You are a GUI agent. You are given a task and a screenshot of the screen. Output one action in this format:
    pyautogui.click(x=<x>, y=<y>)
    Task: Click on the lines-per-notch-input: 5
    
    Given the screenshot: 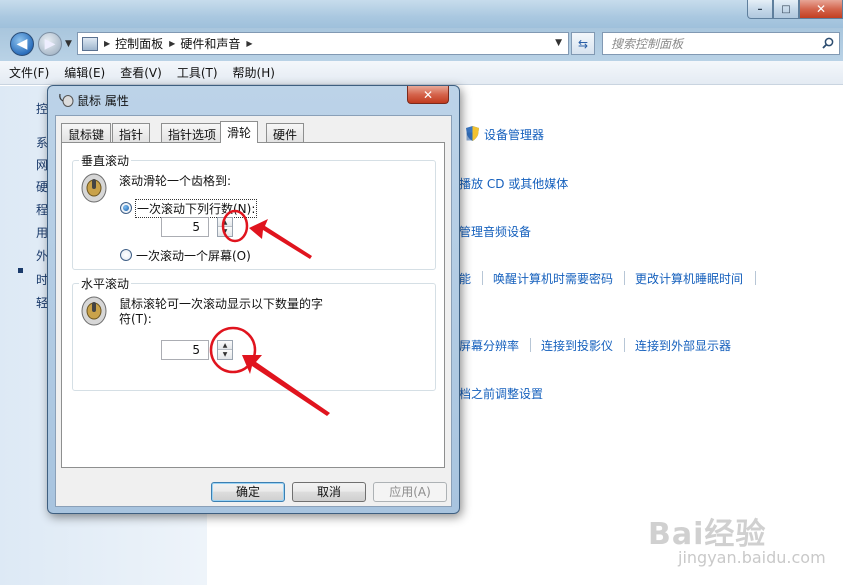 What is the action you would take?
    pyautogui.click(x=185, y=227)
    